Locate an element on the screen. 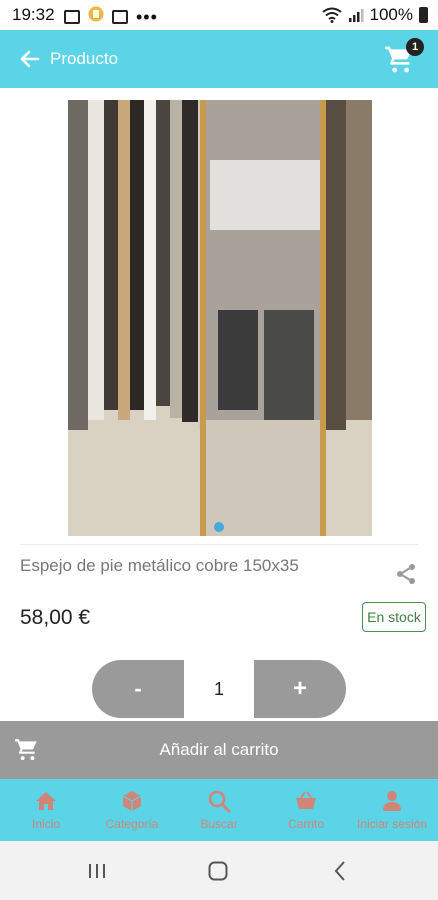  divider is located at coordinates (219, 544).